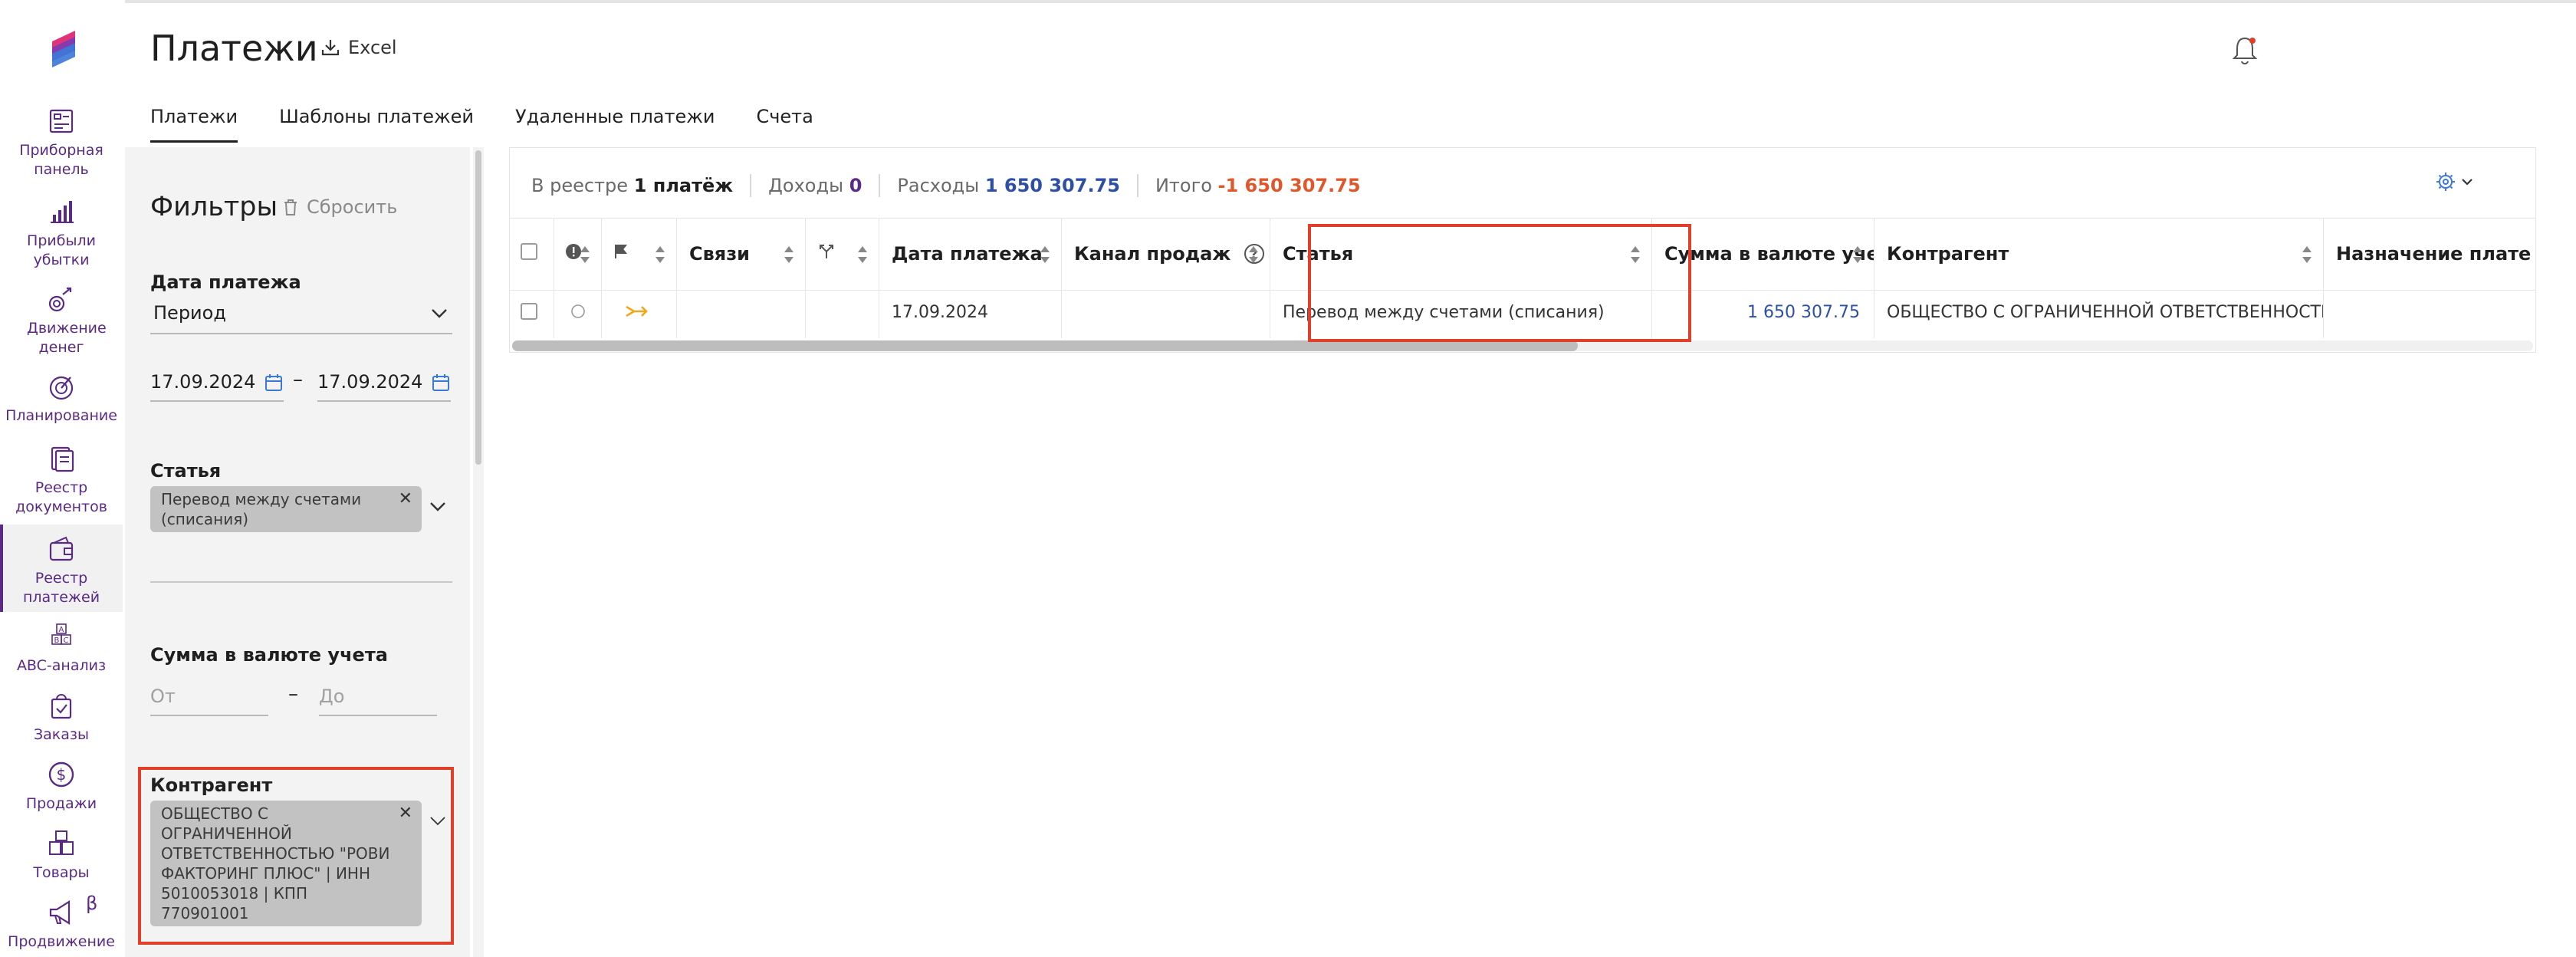 The image size is (2576, 957). What do you see at coordinates (62, 630) in the screenshot?
I see `svg-text: A` at bounding box center [62, 630].